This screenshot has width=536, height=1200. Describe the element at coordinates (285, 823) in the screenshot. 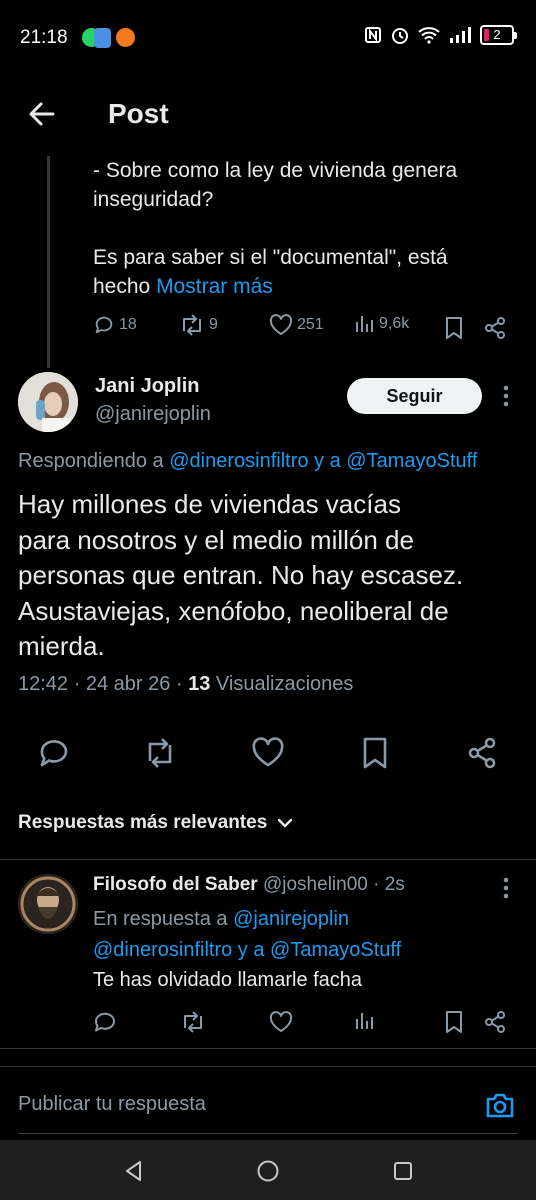

I see `chevron-down-icon` at that location.